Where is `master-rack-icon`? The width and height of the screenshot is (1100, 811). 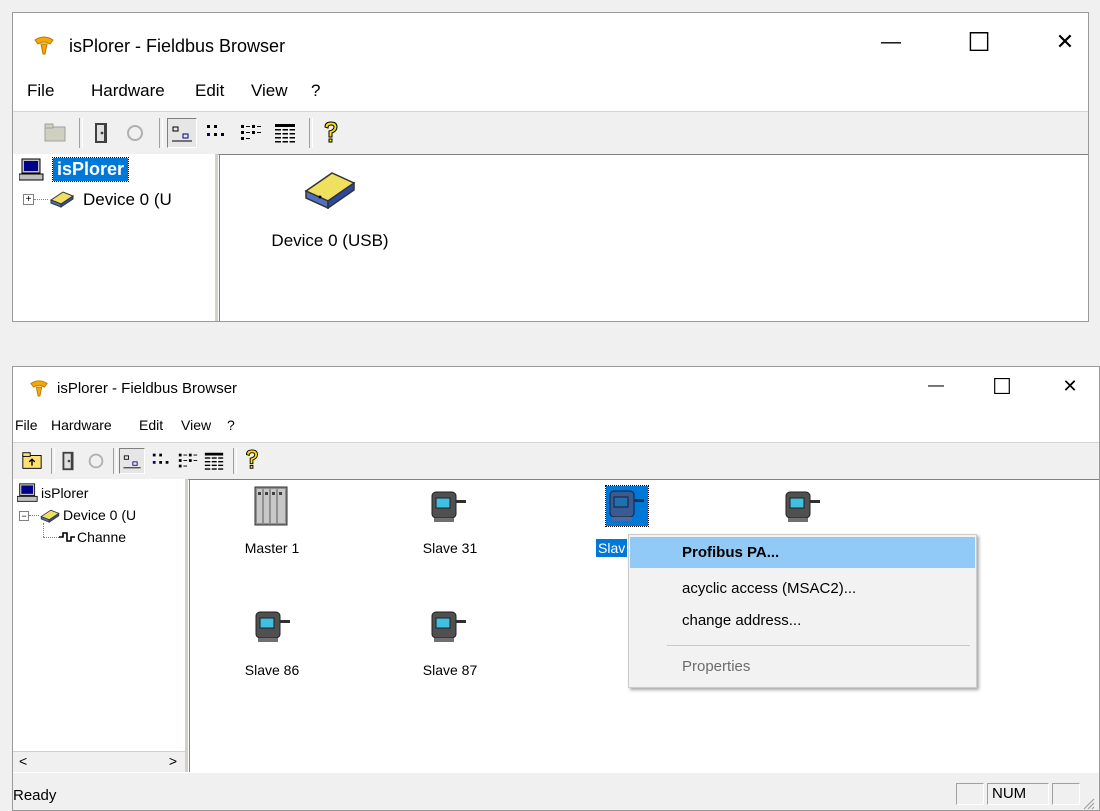 master-rack-icon is located at coordinates (271, 506).